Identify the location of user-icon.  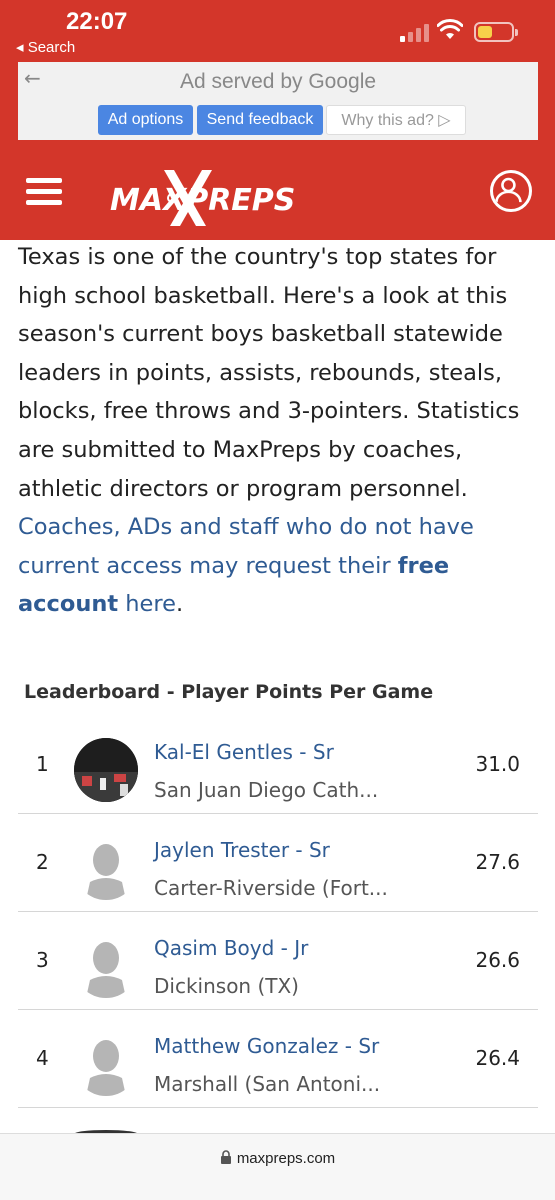
(511, 191).